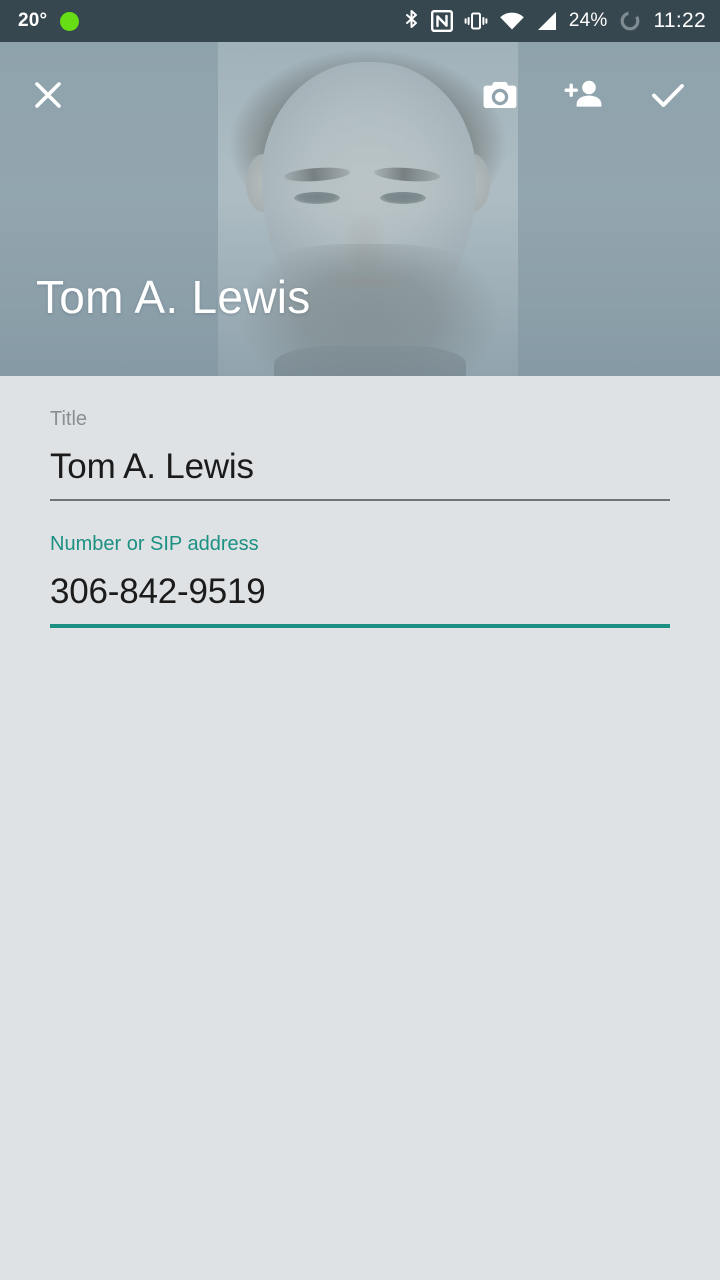  Describe the element at coordinates (360, 21) in the screenshot. I see `status-bar: 20° 24% 11:22` at that location.